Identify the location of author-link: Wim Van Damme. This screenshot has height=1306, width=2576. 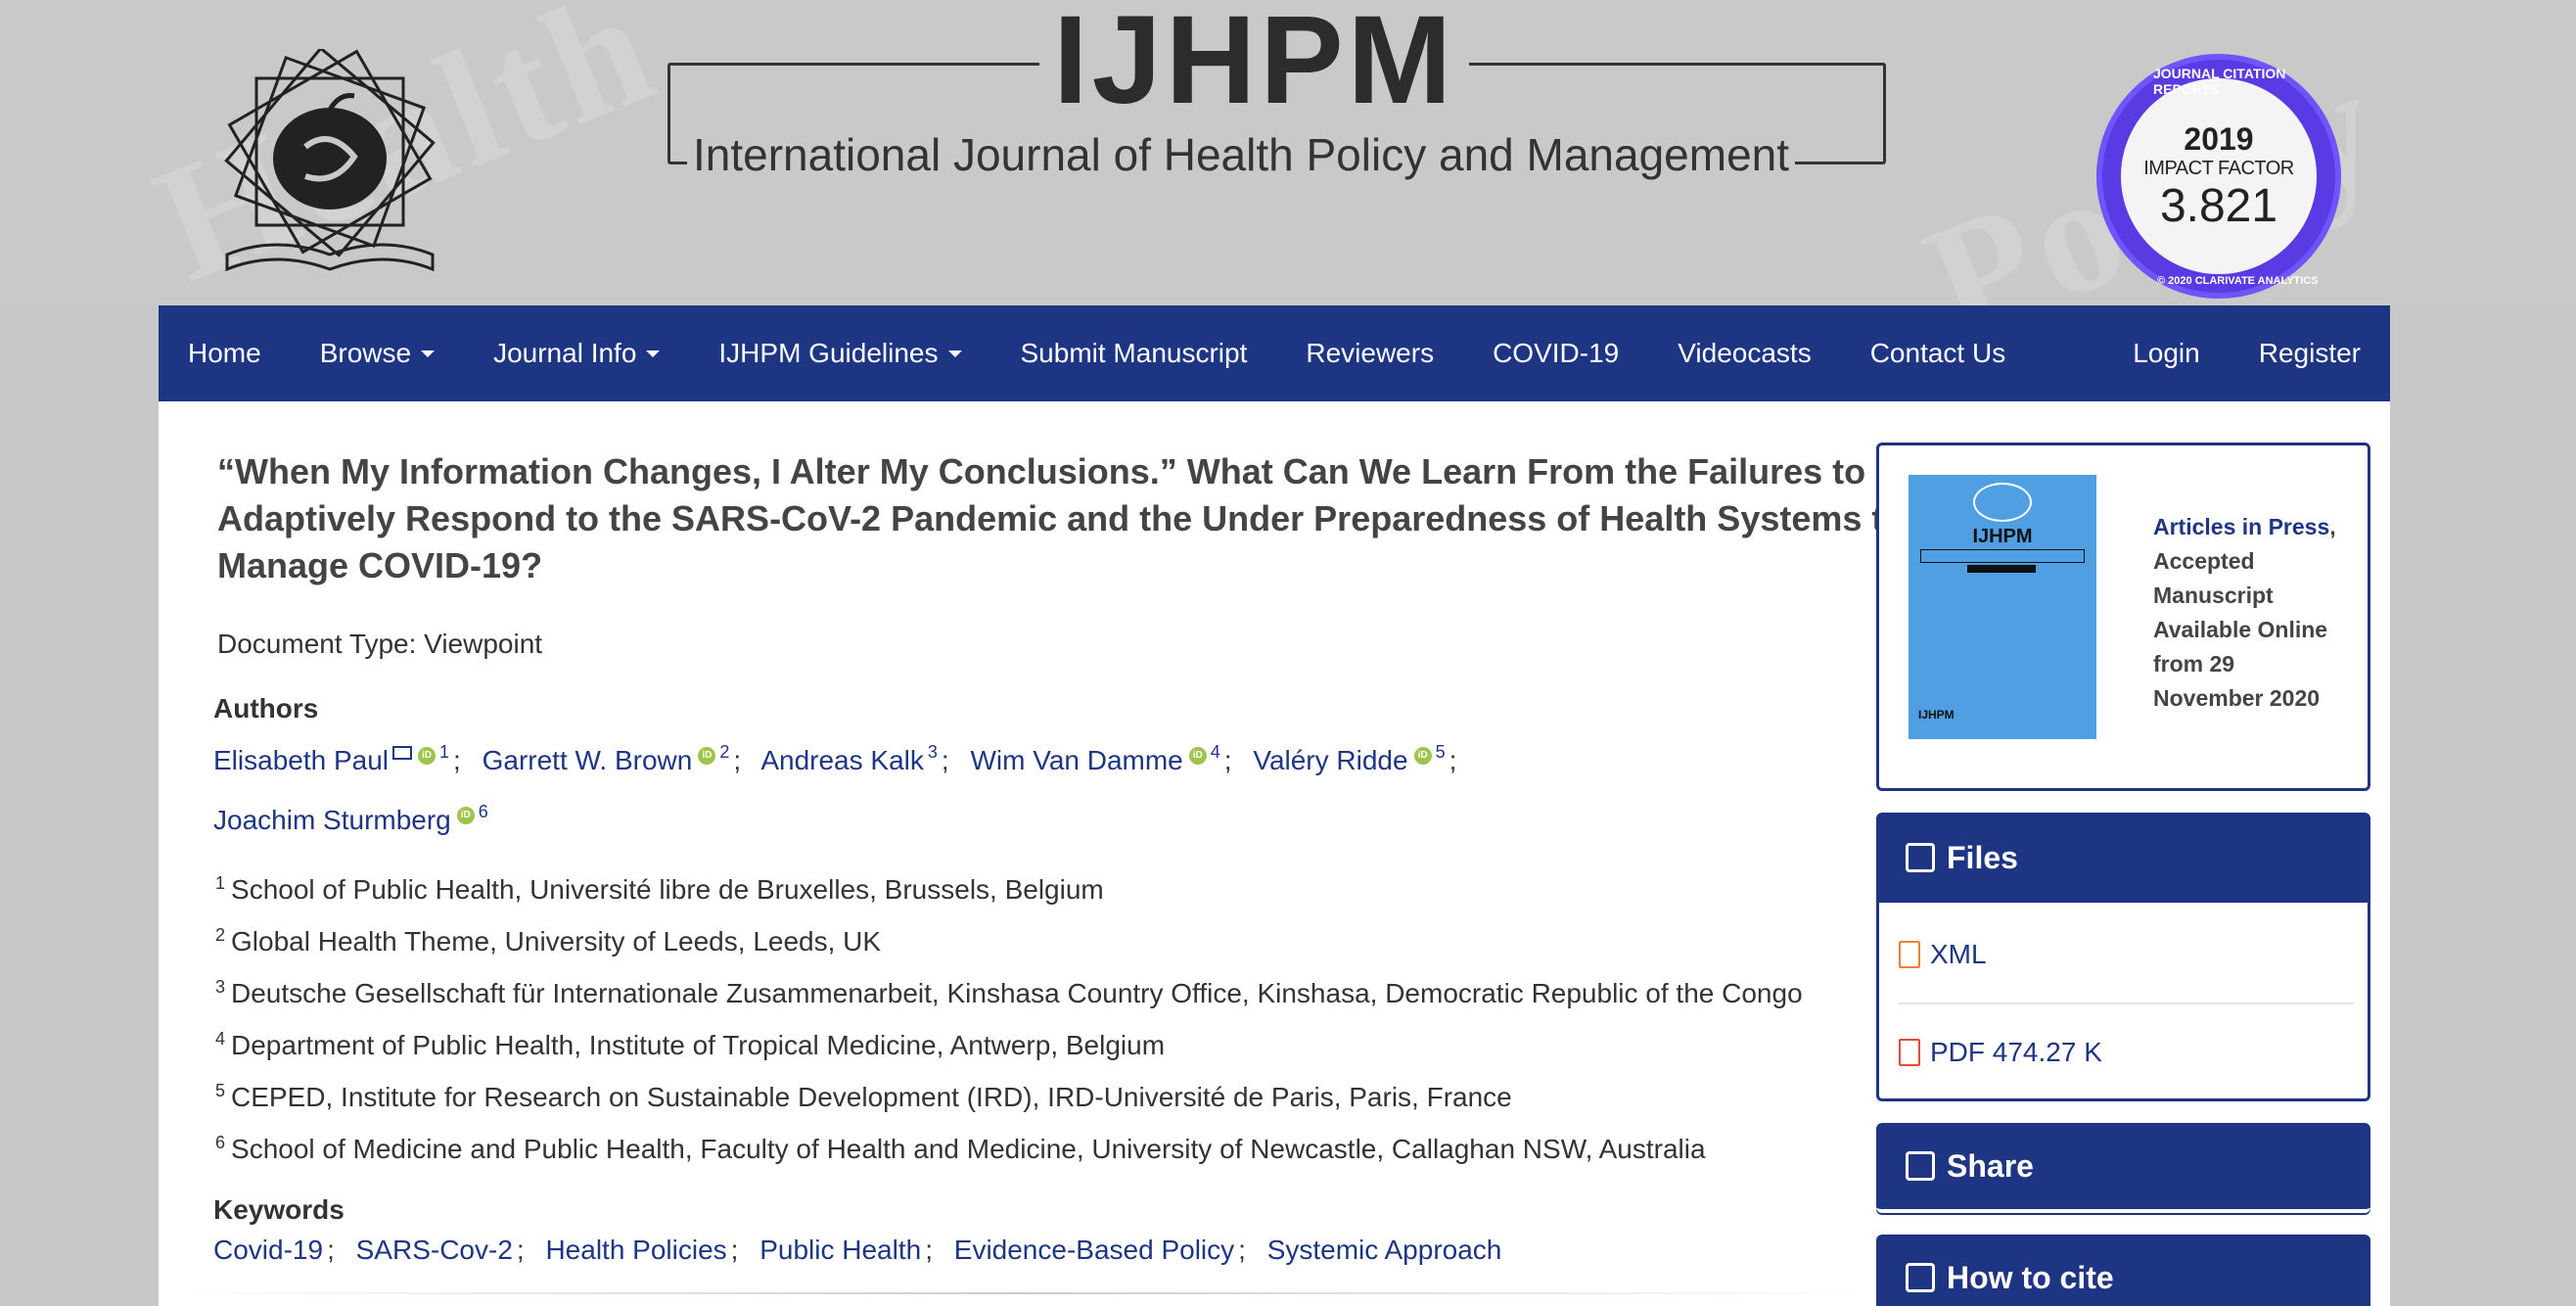
(1076, 760).